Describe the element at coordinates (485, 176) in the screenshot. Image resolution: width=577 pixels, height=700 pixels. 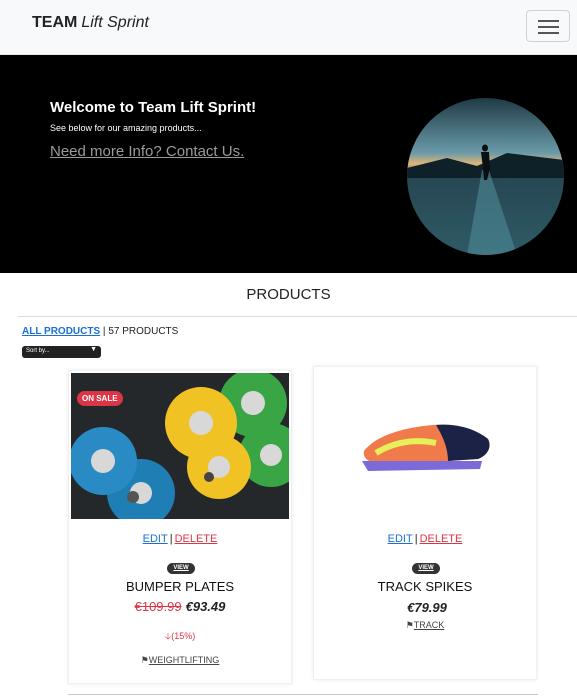
I see `hero-runner-image` at that location.